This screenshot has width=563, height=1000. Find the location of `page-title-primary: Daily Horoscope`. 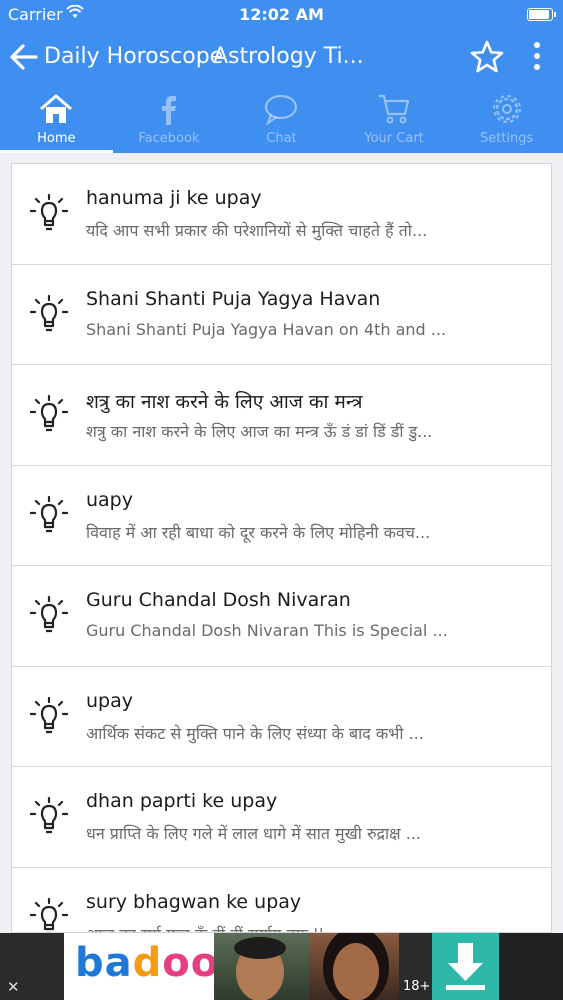

page-title-primary: Daily Horoscope is located at coordinates (134, 56).